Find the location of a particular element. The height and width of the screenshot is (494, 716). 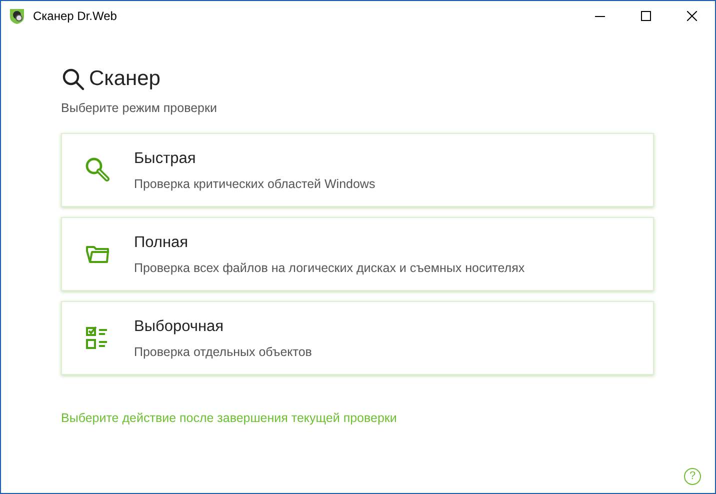

subtitle: Выберите режим проверки is located at coordinates (139, 108).